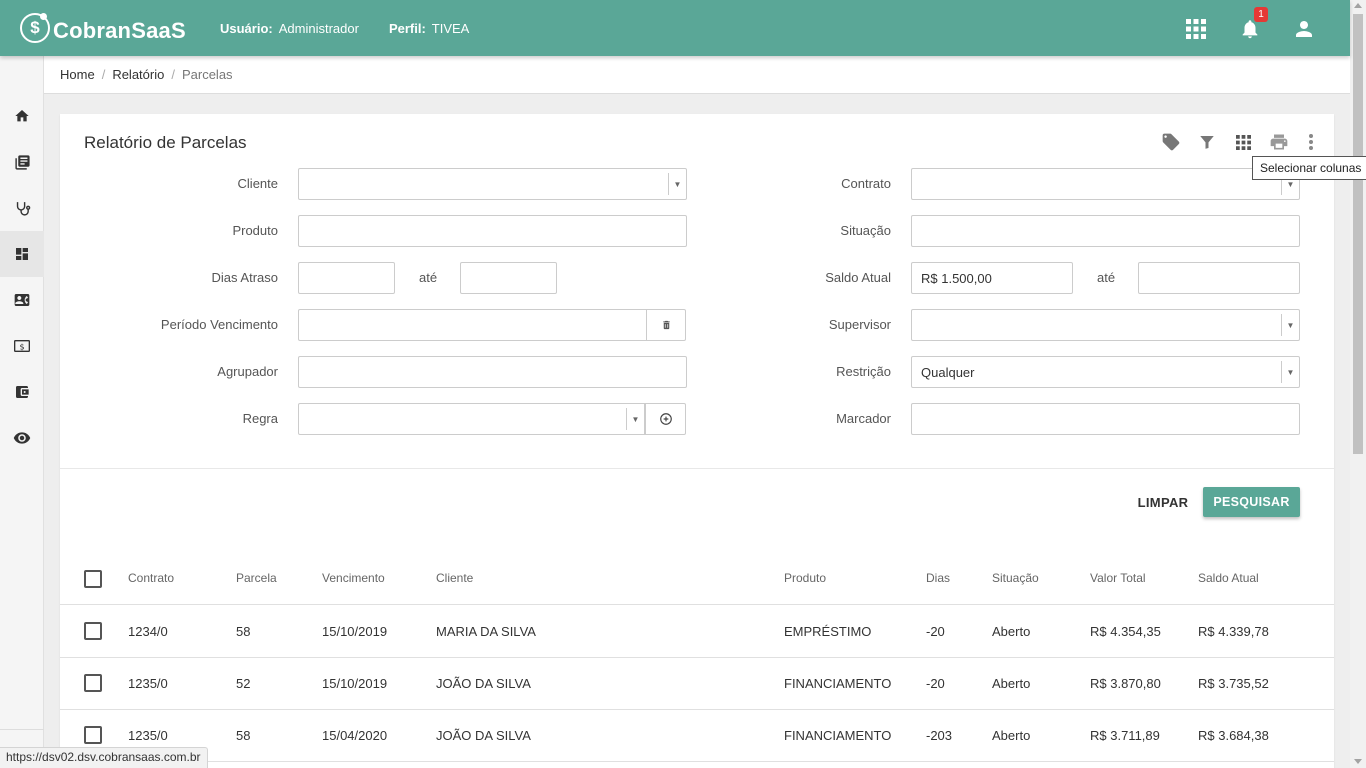 The width and height of the screenshot is (1366, 768). I want to click on money-icon: $, so click(22, 346).